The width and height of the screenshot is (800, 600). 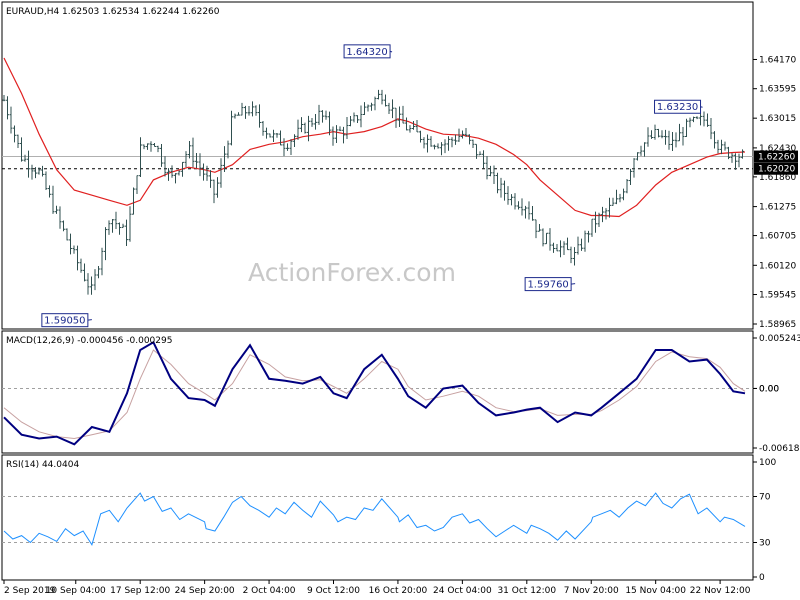 What do you see at coordinates (333, 591) in the screenshot?
I see `x-tick-label: 9 Oct 12:00` at bounding box center [333, 591].